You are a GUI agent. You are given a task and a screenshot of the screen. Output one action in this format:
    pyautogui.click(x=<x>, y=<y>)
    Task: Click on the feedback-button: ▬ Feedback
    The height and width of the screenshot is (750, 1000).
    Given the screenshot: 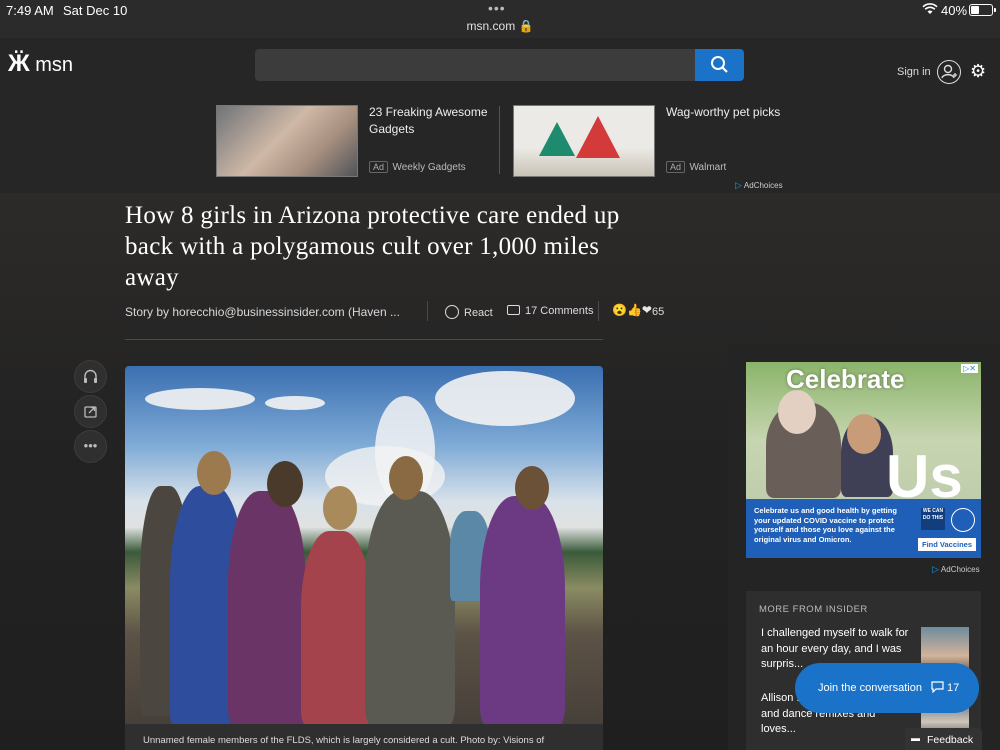 What is the action you would take?
    pyautogui.click(x=943, y=739)
    